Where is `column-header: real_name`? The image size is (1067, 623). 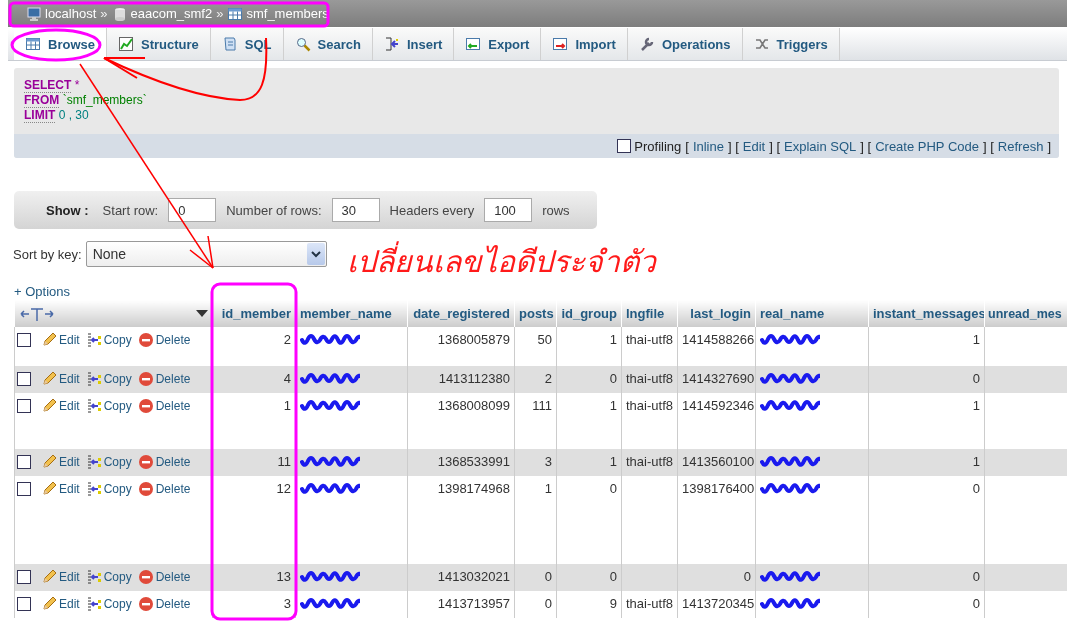 column-header: real_name is located at coordinates (812, 313).